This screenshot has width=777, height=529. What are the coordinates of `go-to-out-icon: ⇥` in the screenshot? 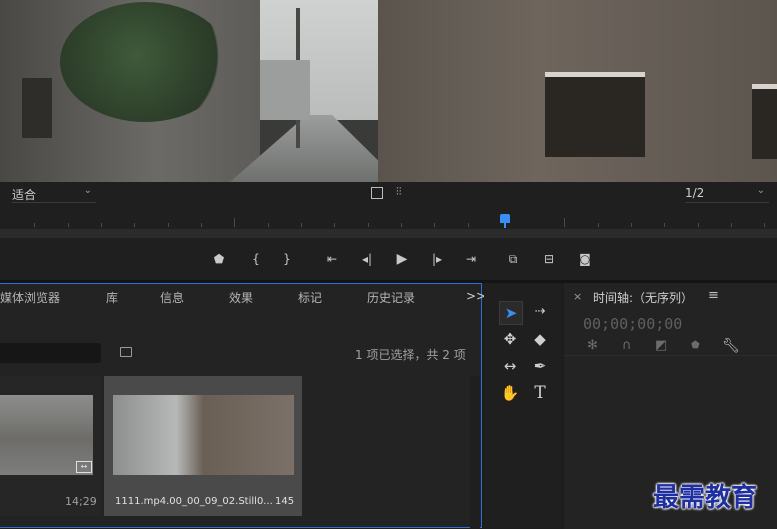 It's located at (471, 259).